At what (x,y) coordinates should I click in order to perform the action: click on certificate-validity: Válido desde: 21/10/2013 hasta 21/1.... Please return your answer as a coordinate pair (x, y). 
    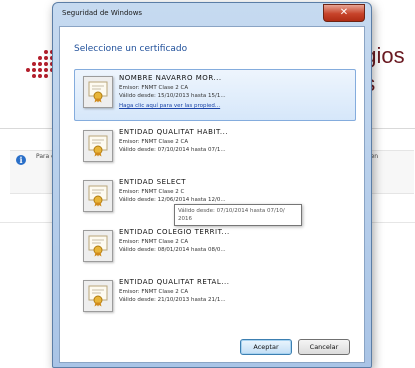
    Looking at the image, I should click on (172, 300).